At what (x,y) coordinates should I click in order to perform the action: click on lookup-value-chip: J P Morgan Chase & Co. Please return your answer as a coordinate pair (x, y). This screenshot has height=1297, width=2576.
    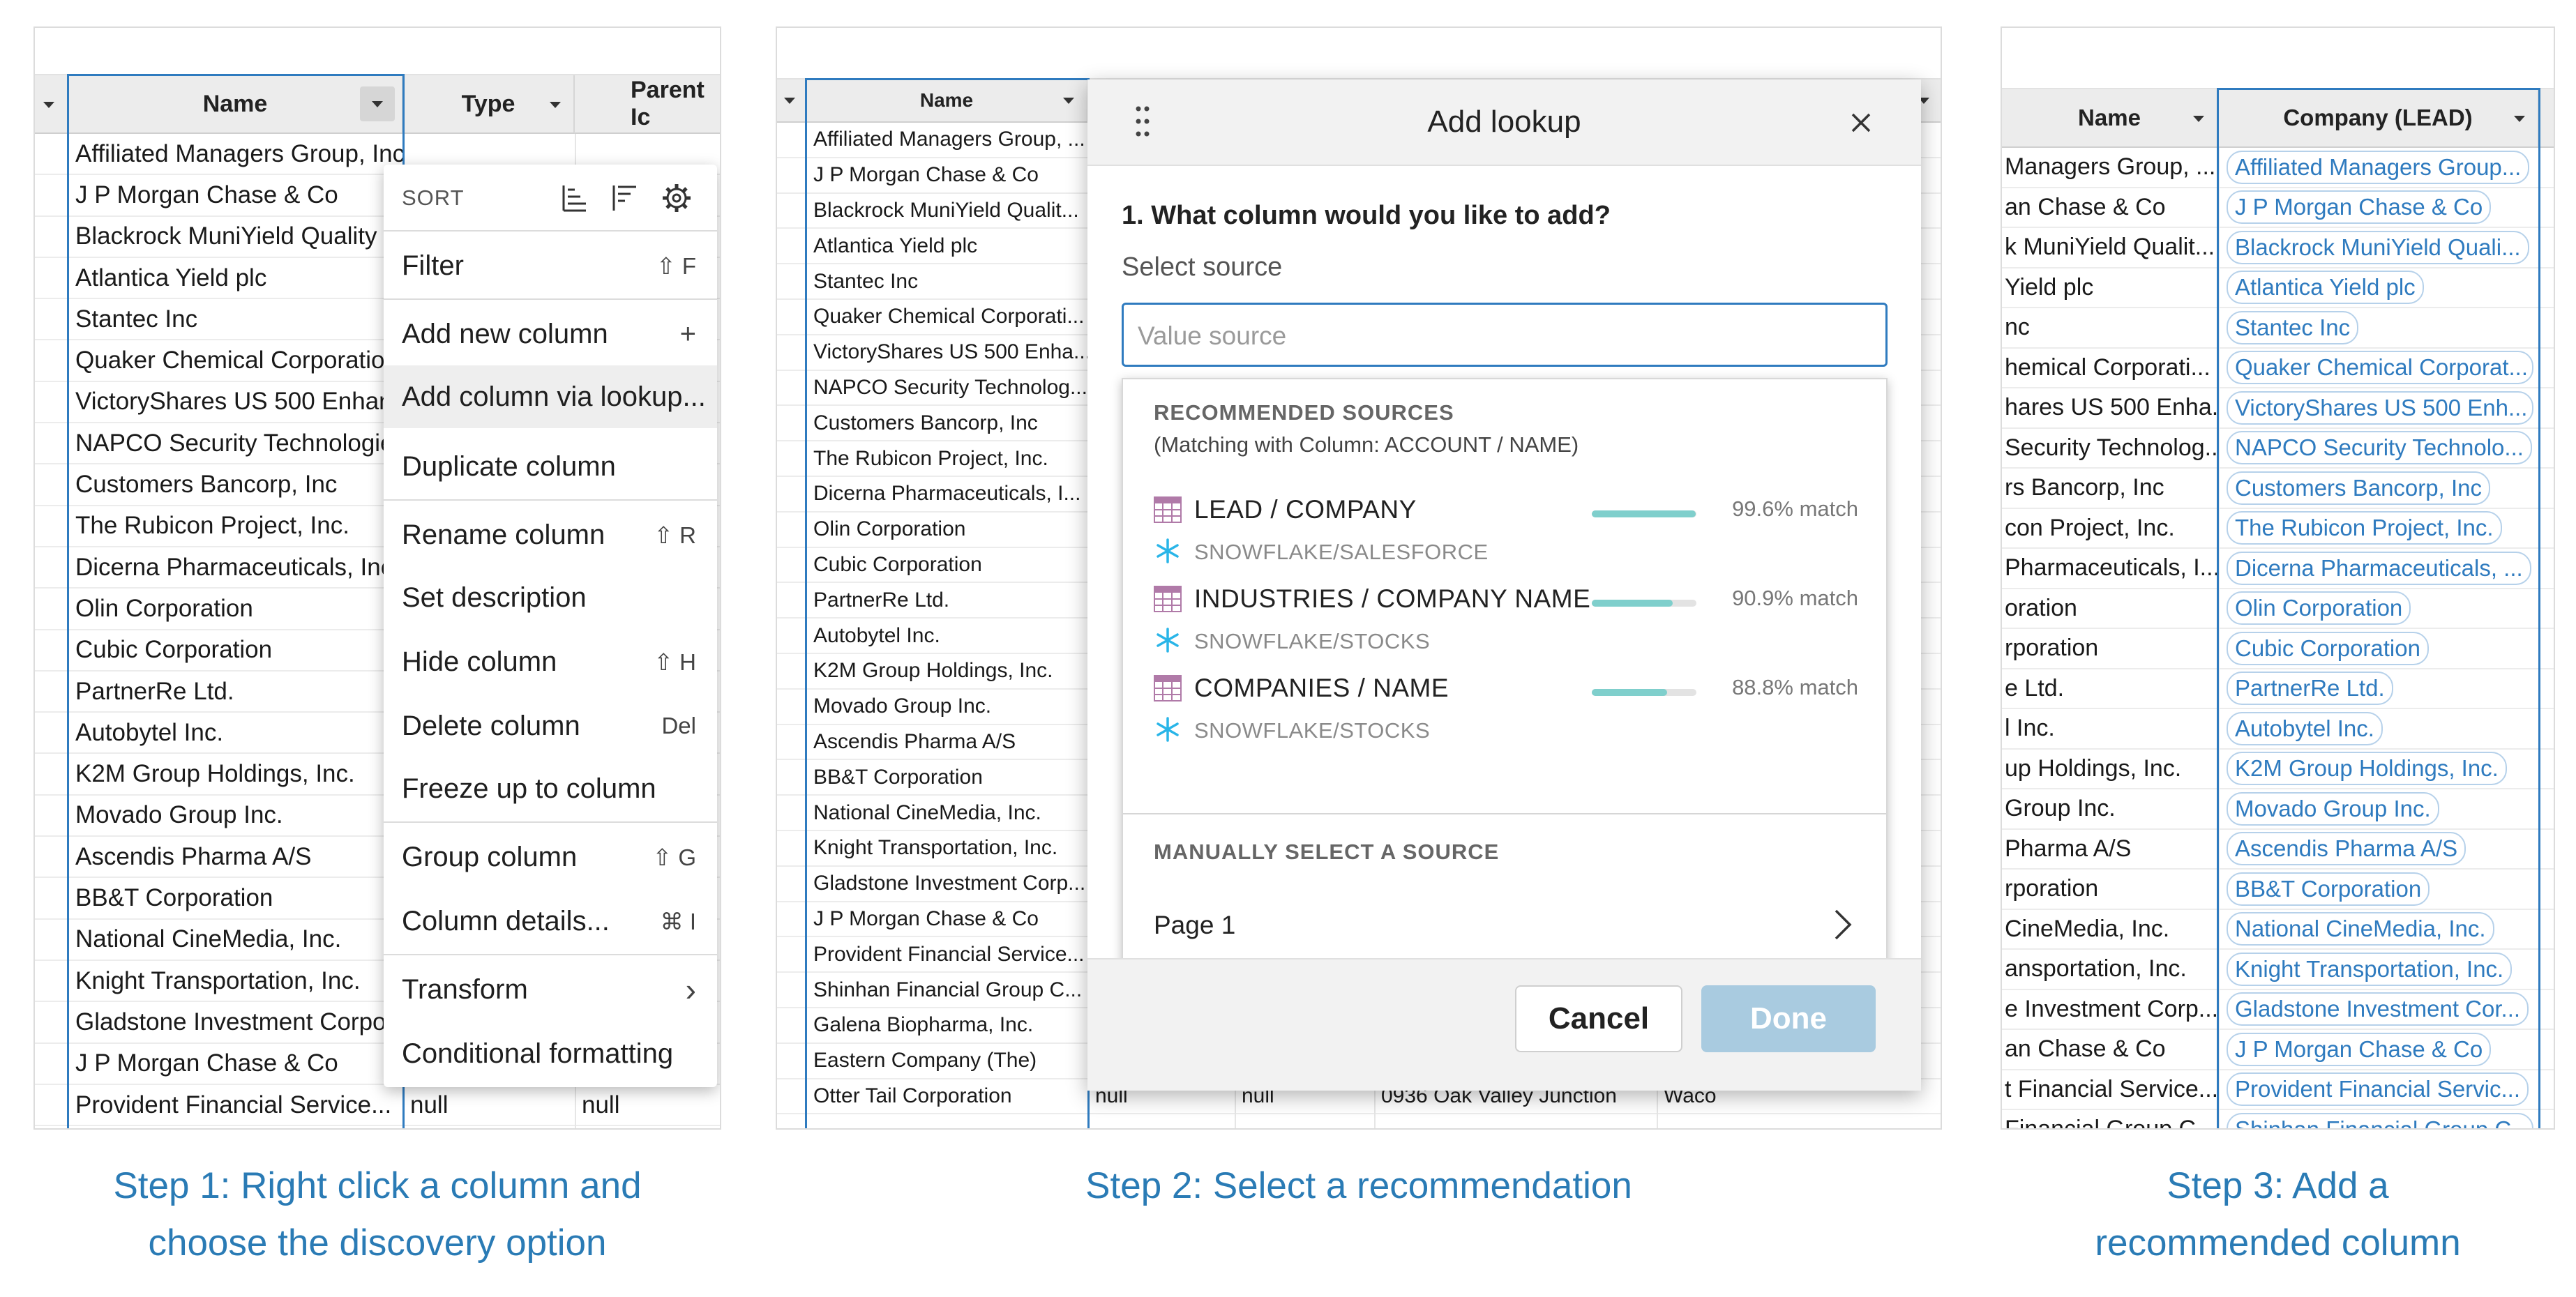
    Looking at the image, I should click on (2359, 1049).